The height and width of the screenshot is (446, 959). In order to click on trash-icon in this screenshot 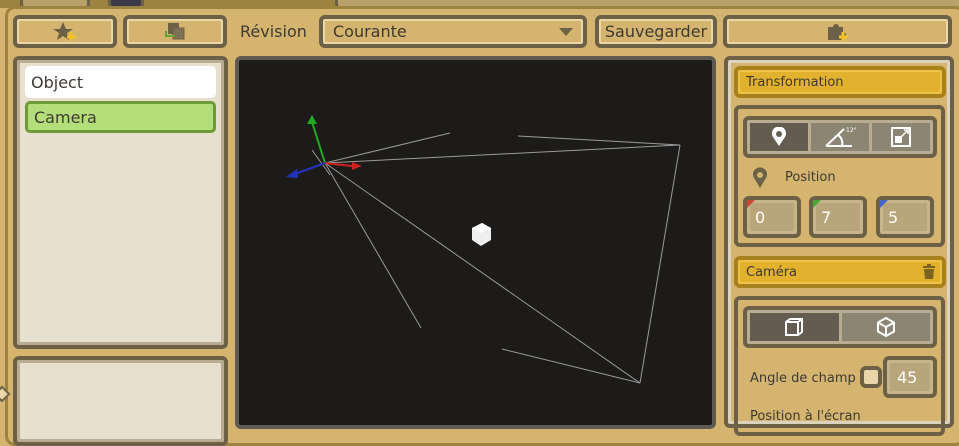, I will do `click(929, 272)`.